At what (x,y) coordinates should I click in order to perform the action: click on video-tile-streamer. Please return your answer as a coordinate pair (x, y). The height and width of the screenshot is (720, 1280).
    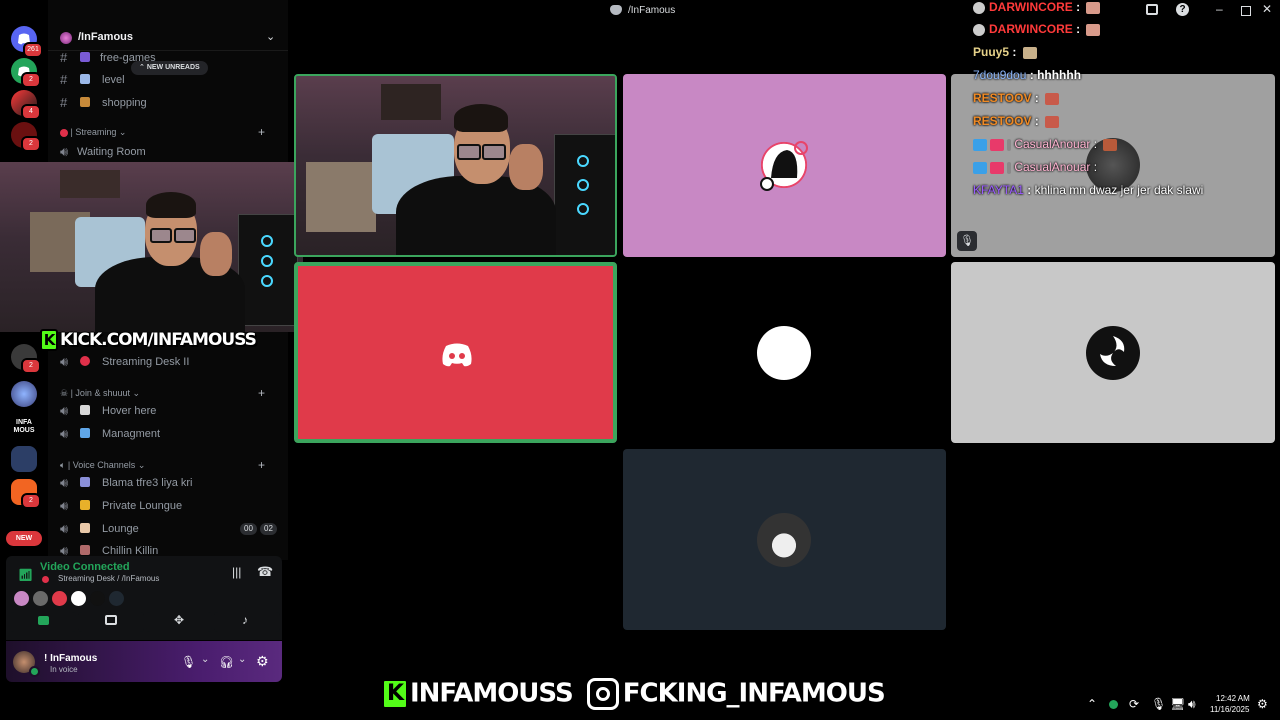
    Looking at the image, I should click on (455, 165).